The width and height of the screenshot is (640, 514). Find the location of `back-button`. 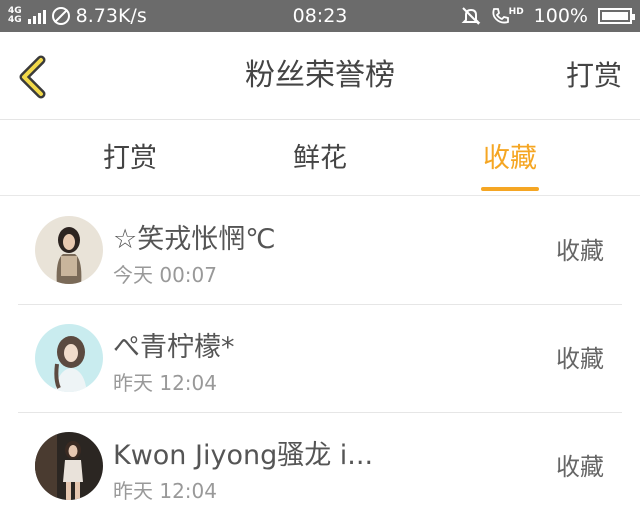

back-button is located at coordinates (34, 77).